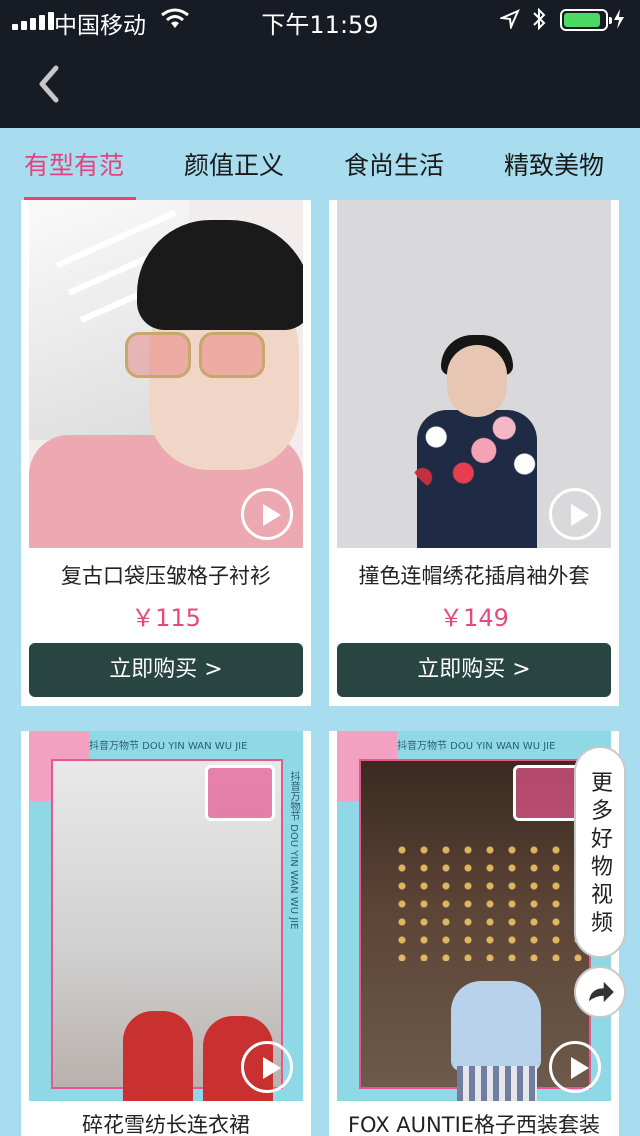 The image size is (640, 1136). What do you see at coordinates (234, 164) in the screenshot?
I see `tab-yanzhi-zhengyi: 颜值正义` at bounding box center [234, 164].